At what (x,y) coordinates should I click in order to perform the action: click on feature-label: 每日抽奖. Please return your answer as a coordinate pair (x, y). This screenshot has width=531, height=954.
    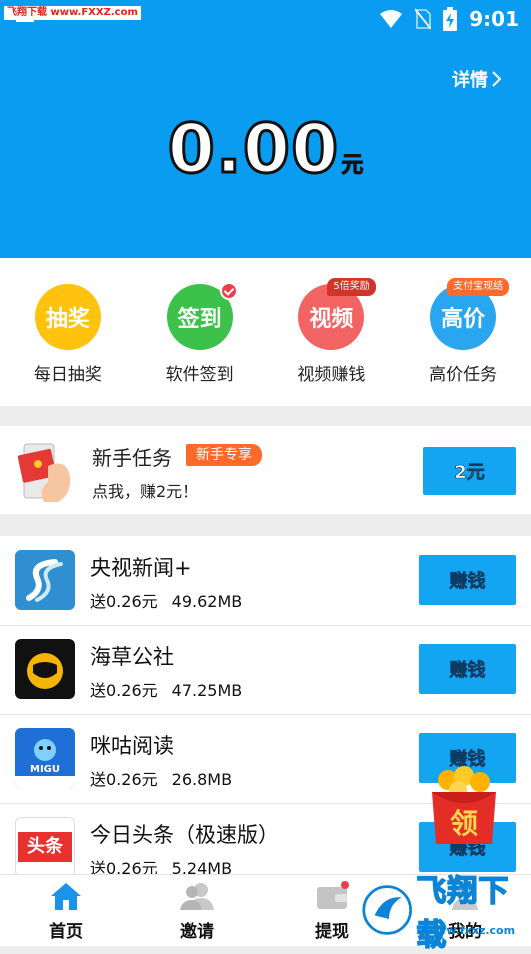
    Looking at the image, I should click on (67, 375).